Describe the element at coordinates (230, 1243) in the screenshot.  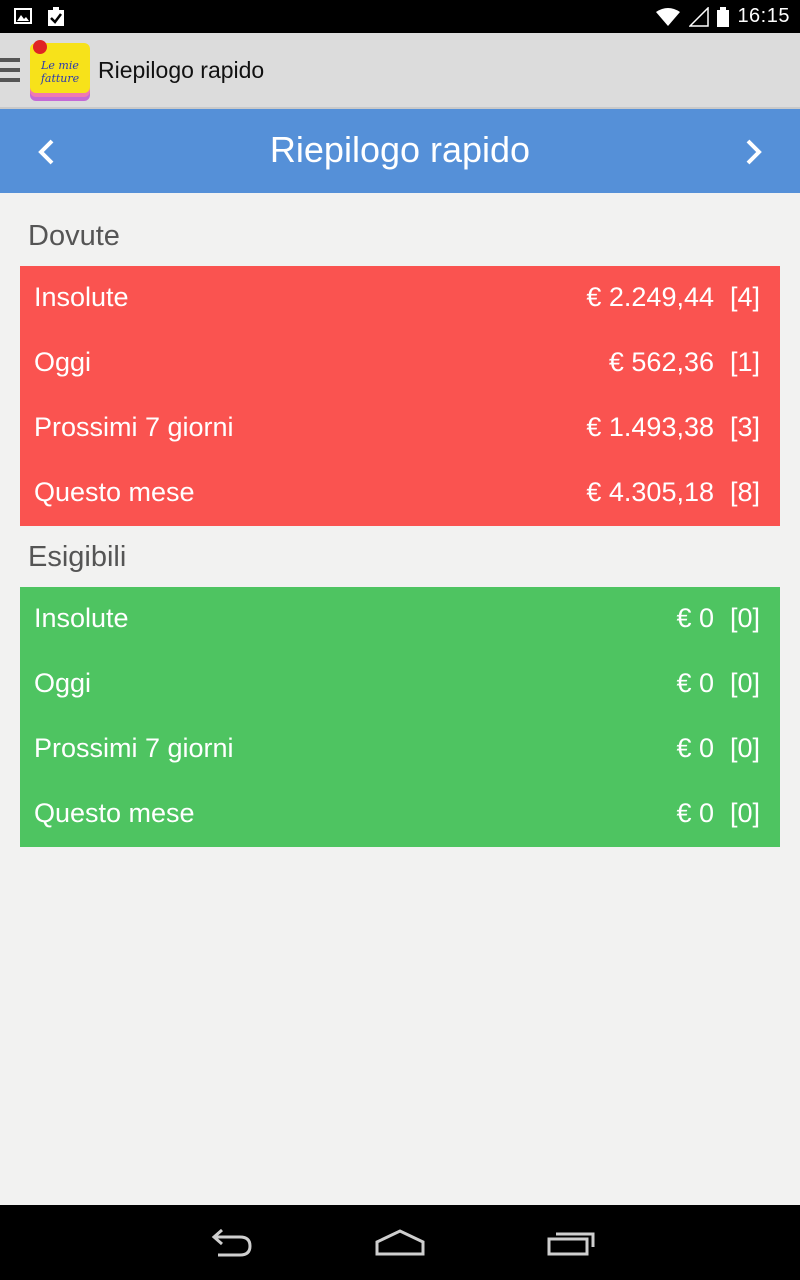
I see `back-icon` at that location.